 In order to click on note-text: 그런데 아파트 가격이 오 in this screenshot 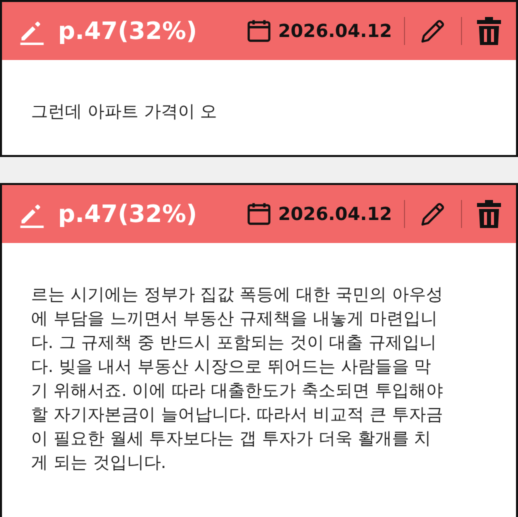, I will do `click(124, 112)`.